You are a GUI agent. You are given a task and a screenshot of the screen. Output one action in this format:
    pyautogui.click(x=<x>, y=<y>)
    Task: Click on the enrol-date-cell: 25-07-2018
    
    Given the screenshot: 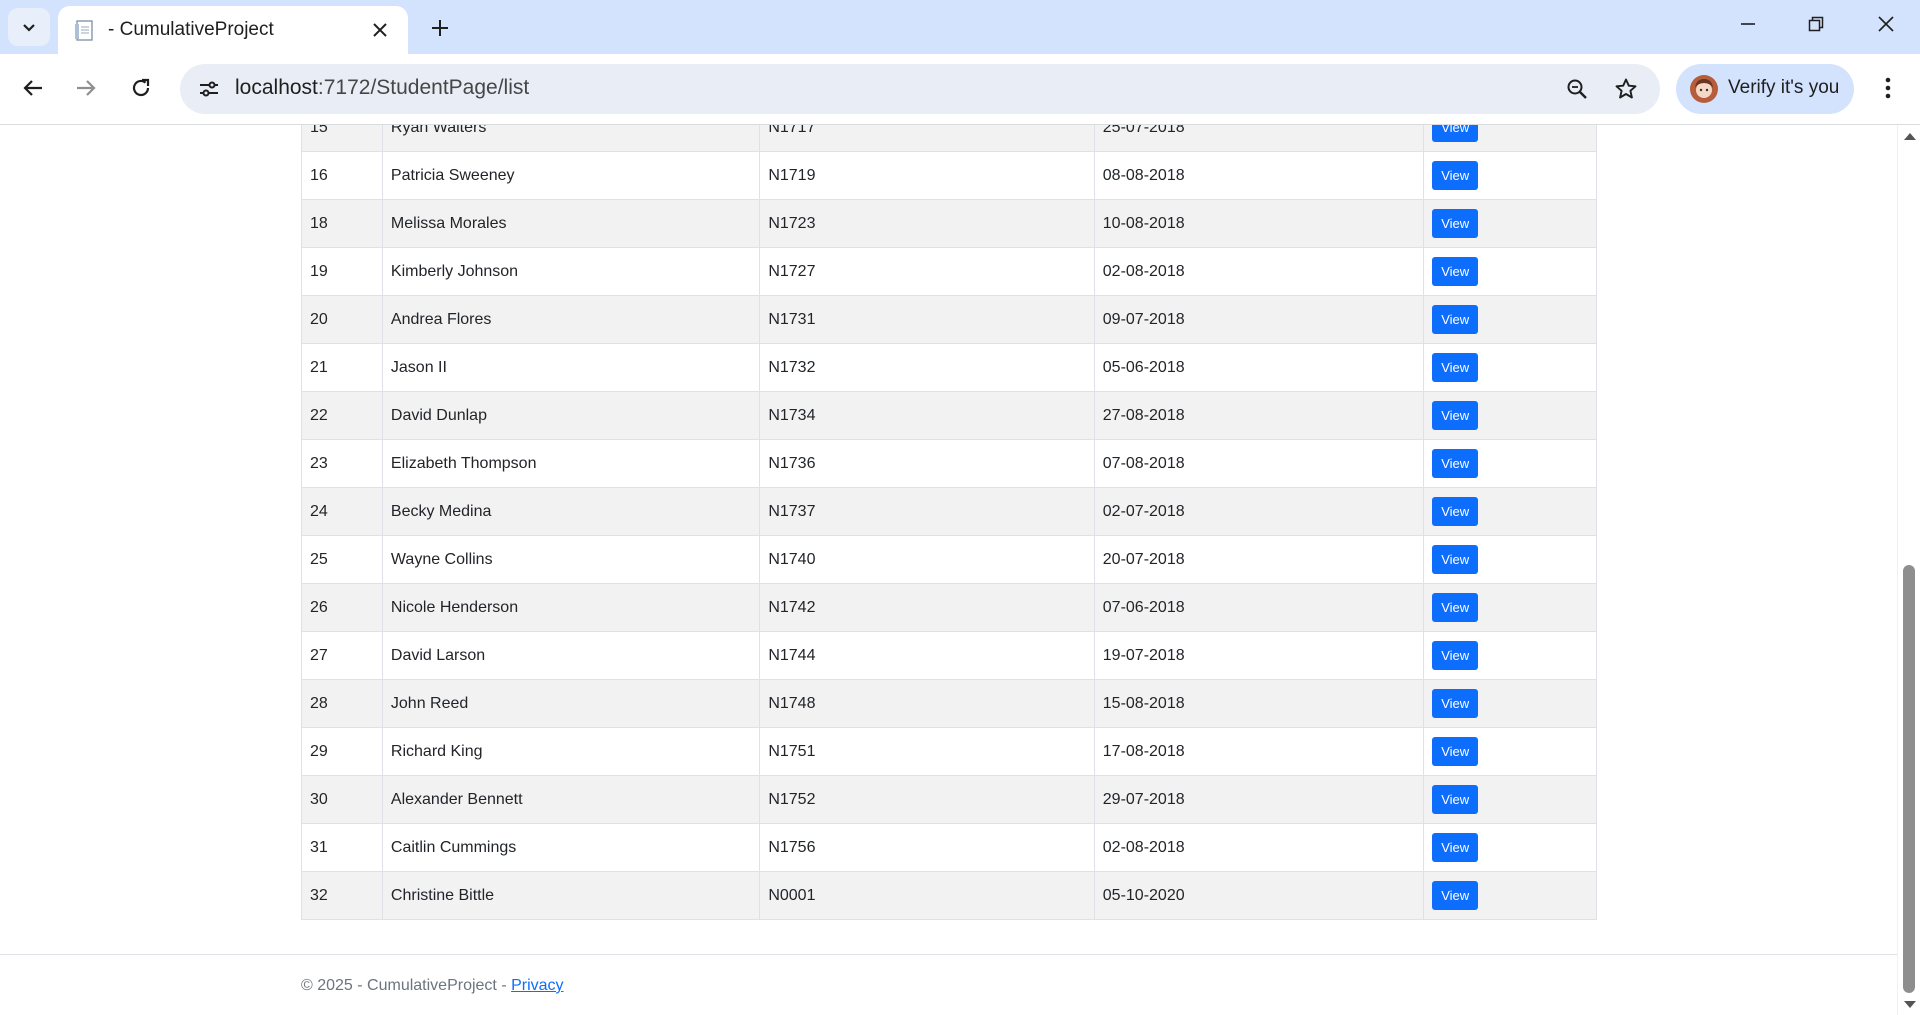 What is the action you would take?
    pyautogui.click(x=1259, y=138)
    